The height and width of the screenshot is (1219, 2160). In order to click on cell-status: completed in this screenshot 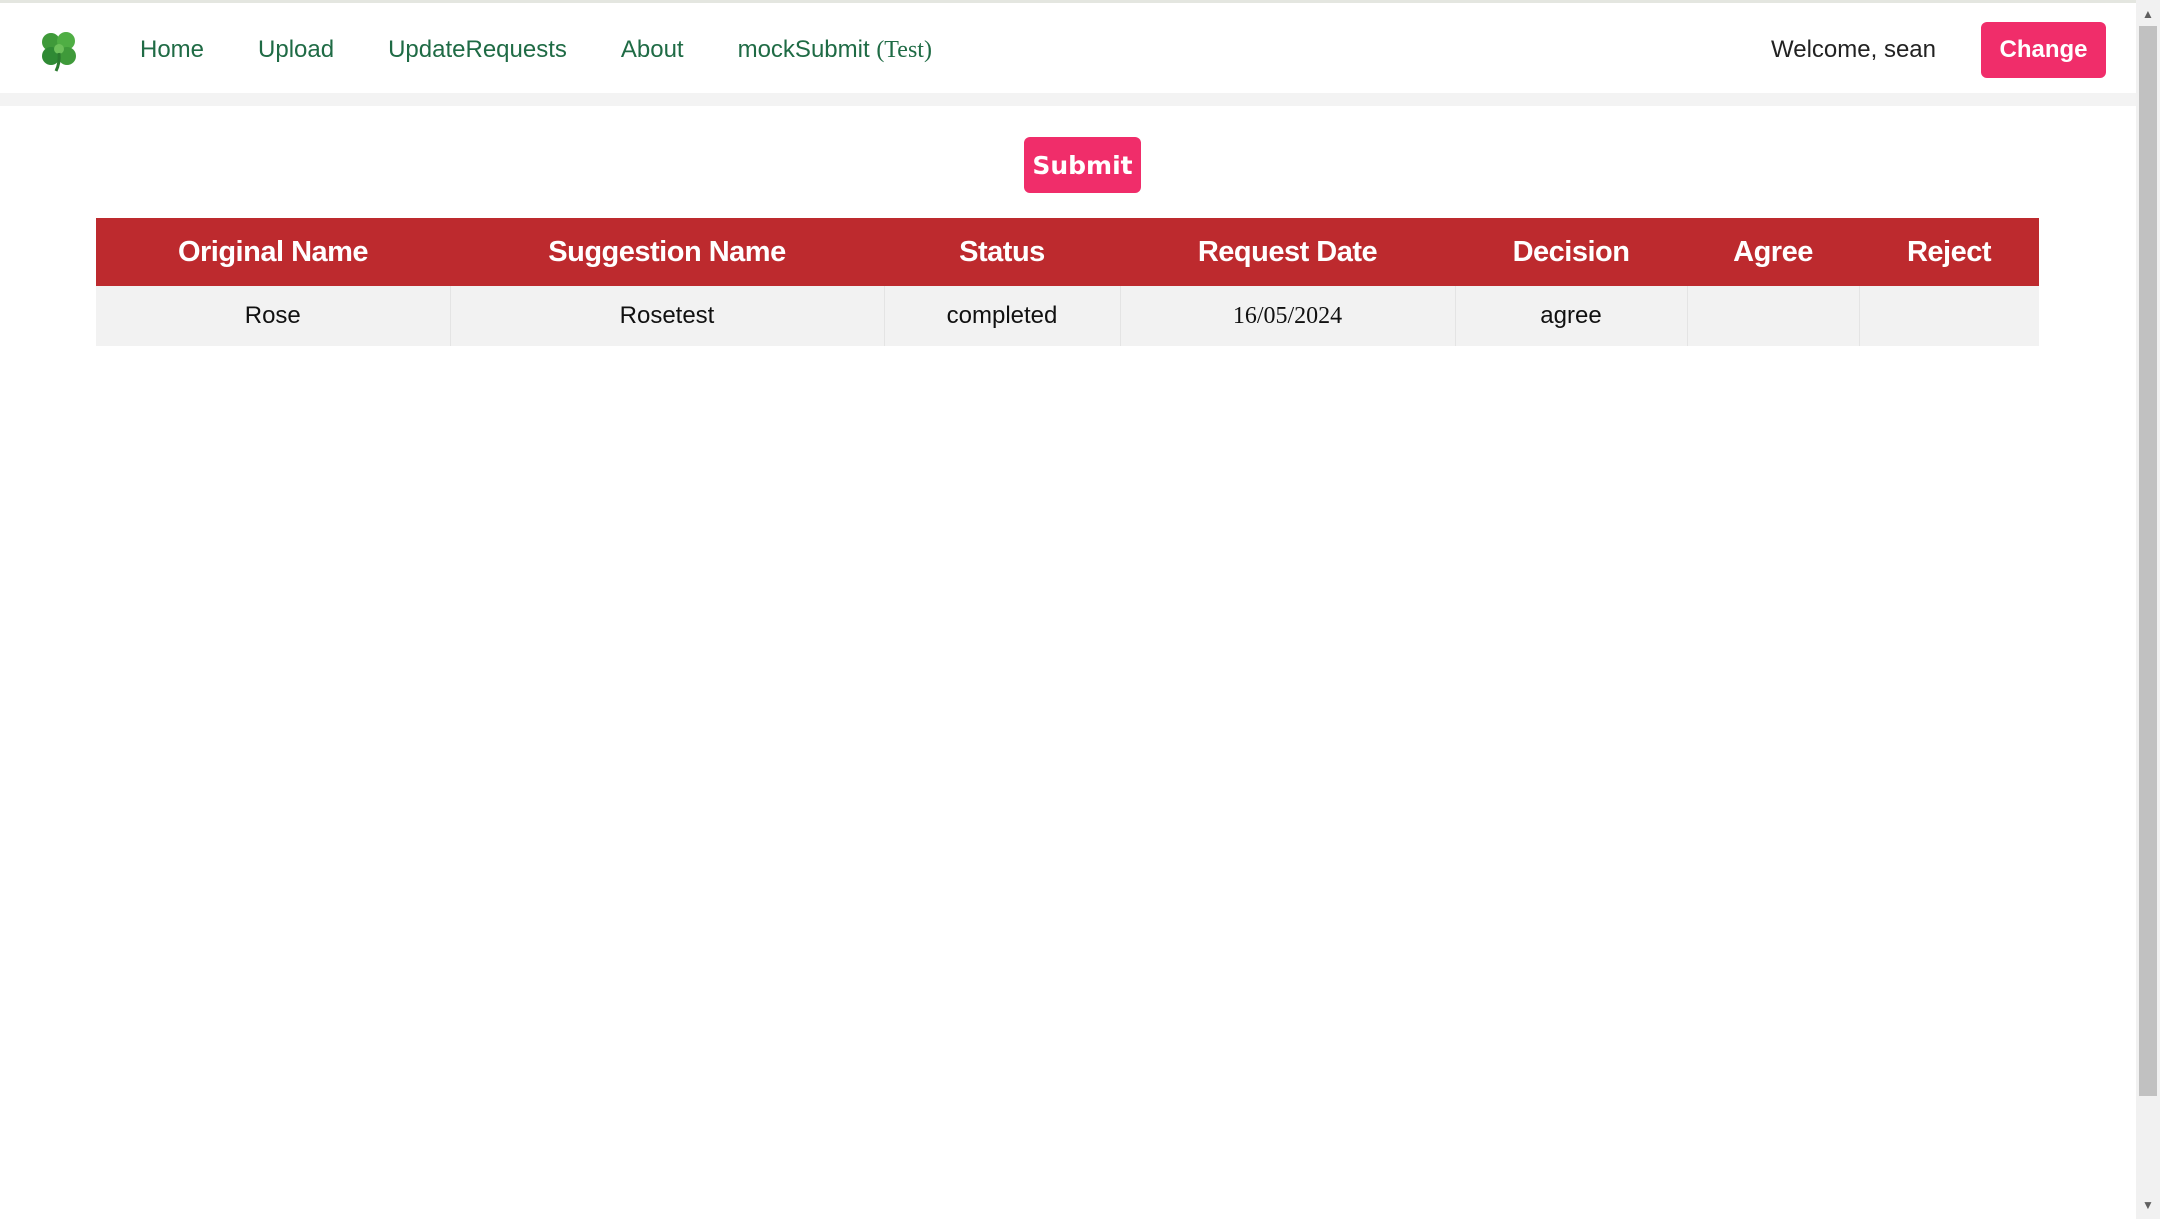, I will do `click(1001, 316)`.